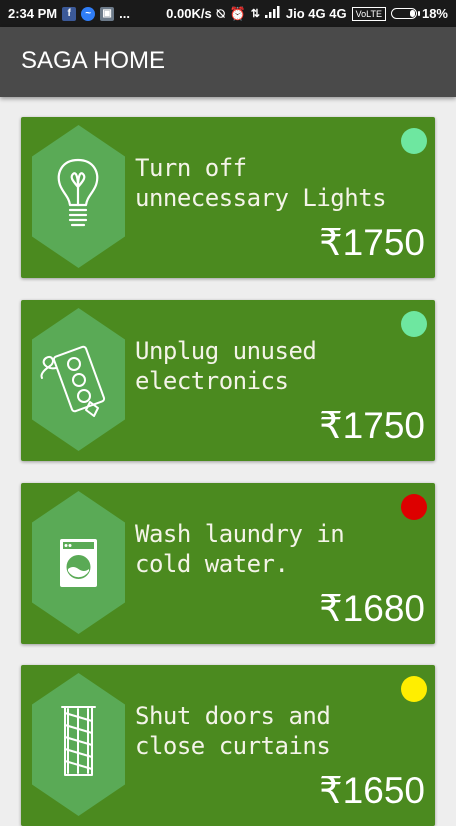  Describe the element at coordinates (368, 13) in the screenshot. I see `volte-badge: VoLTE` at that location.